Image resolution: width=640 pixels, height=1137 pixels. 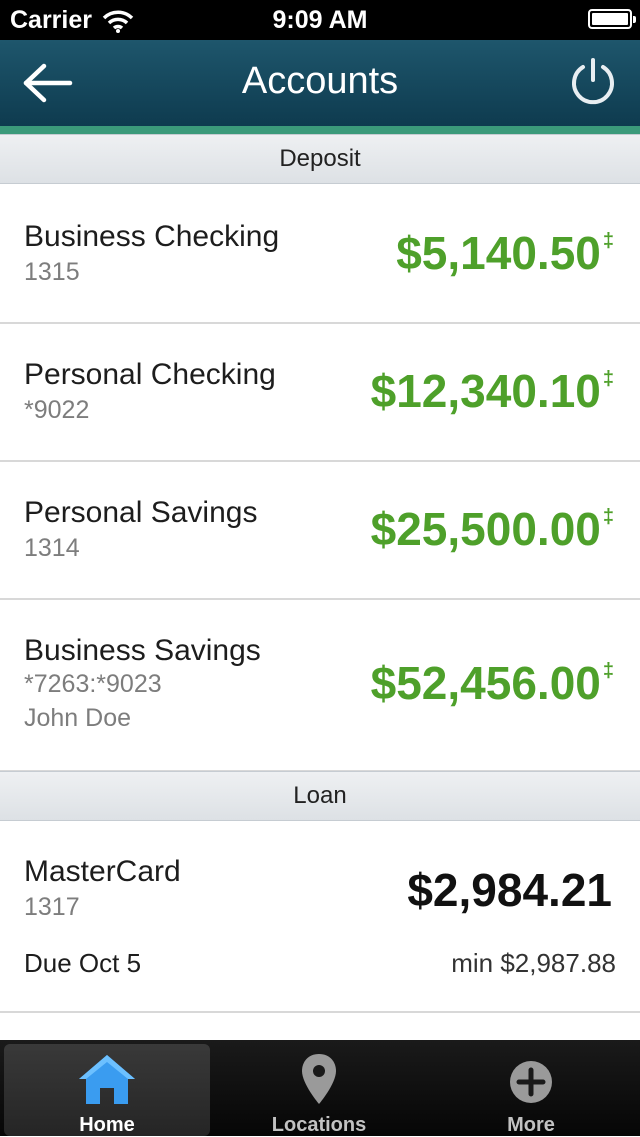 I want to click on account-name: Personal Savings, so click(x=141, y=512).